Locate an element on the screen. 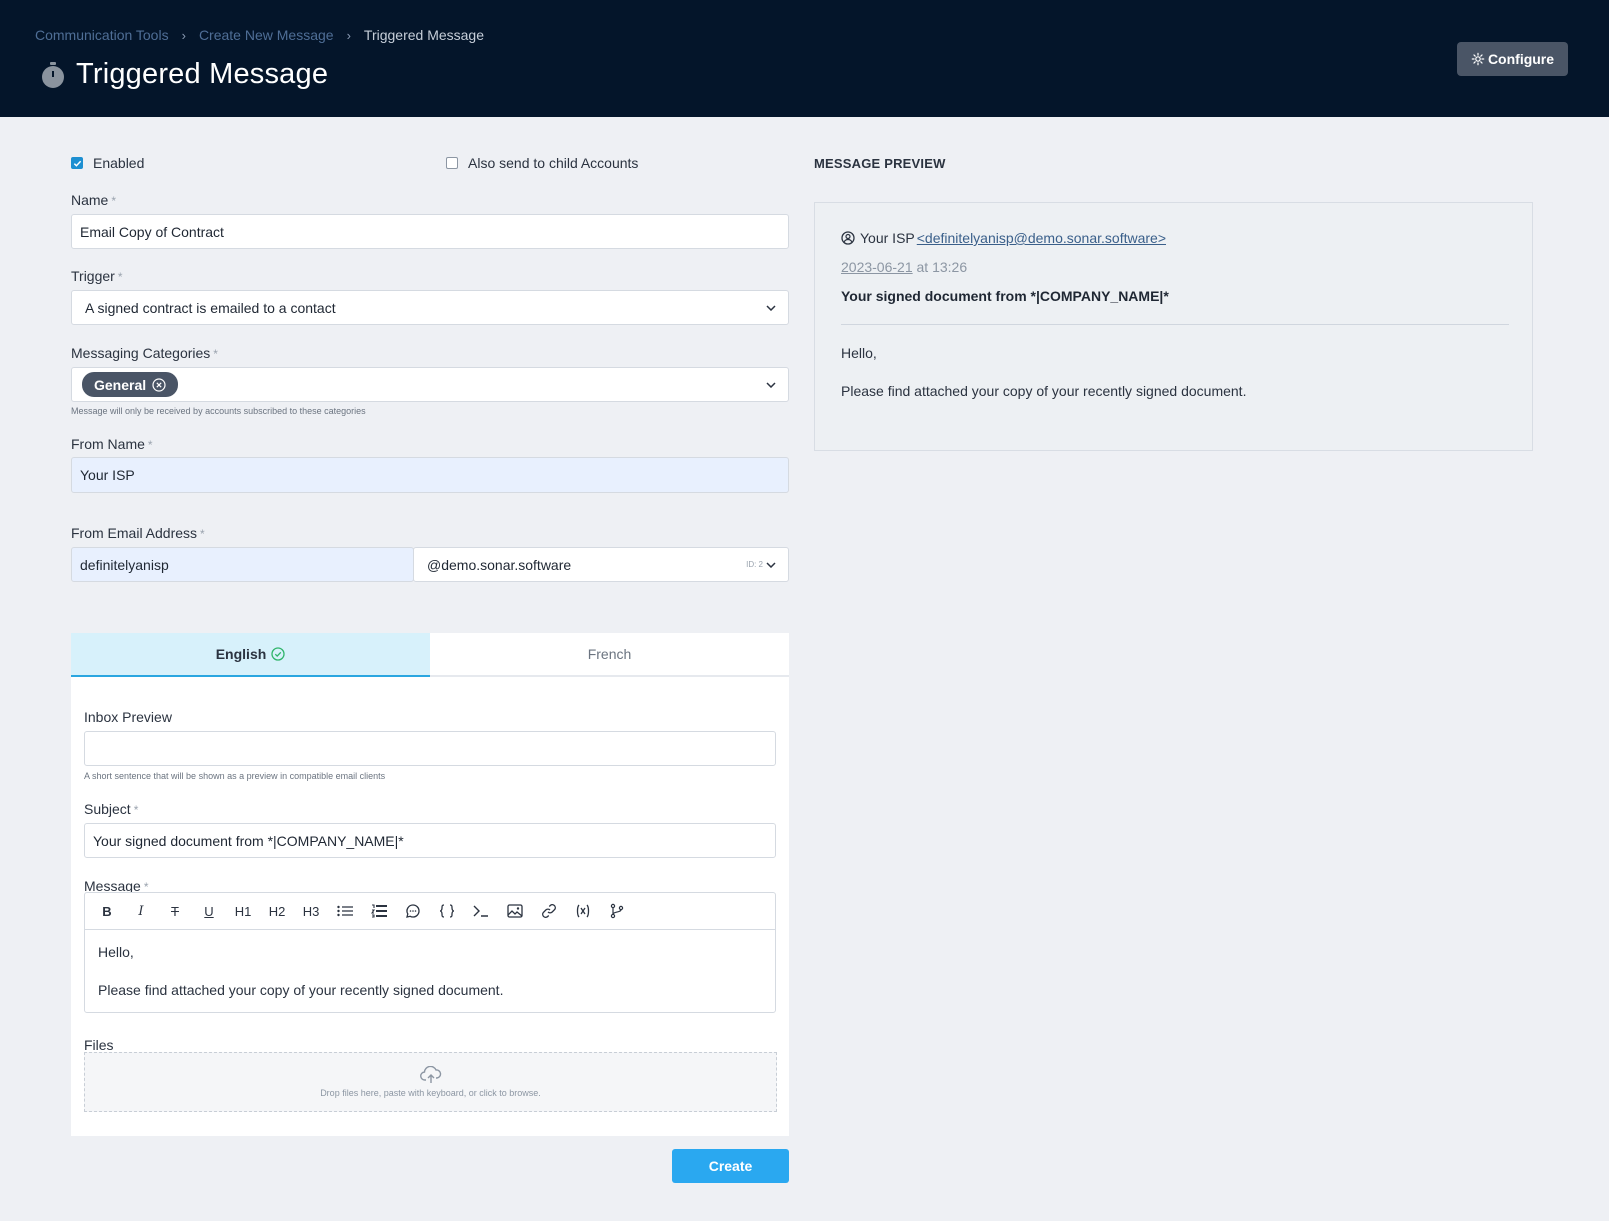  preview-heading: MESSAGE PREVIEW is located at coordinates (880, 163).